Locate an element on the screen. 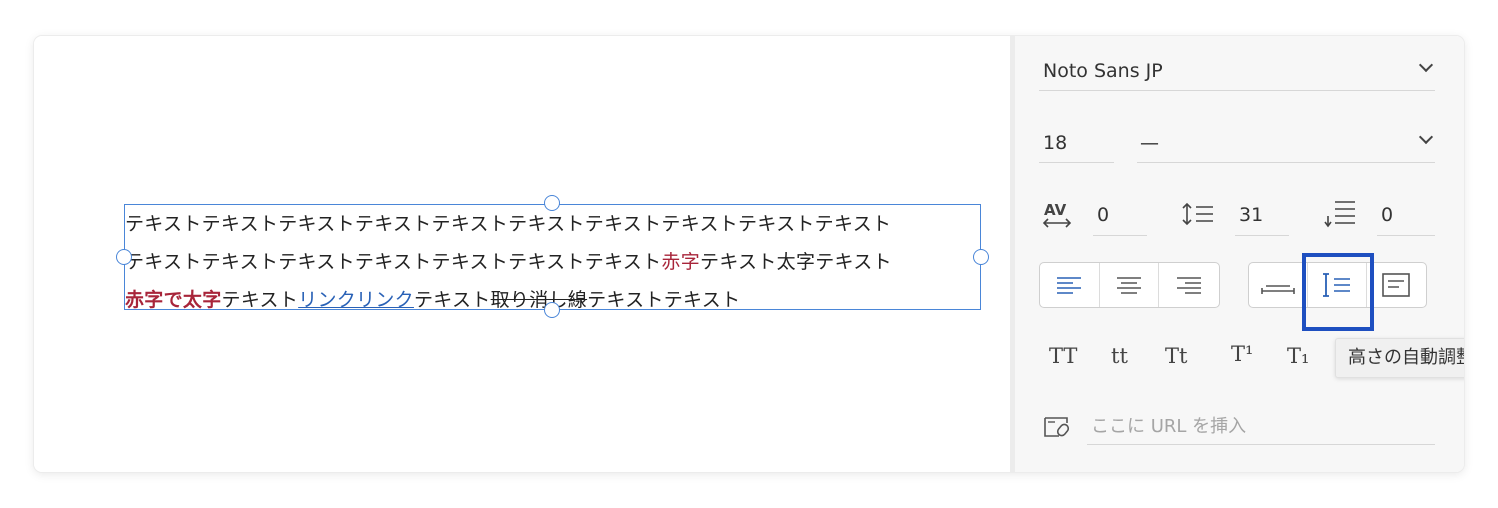 The image size is (1498, 508). fixed-size-button is located at coordinates (1396, 285).